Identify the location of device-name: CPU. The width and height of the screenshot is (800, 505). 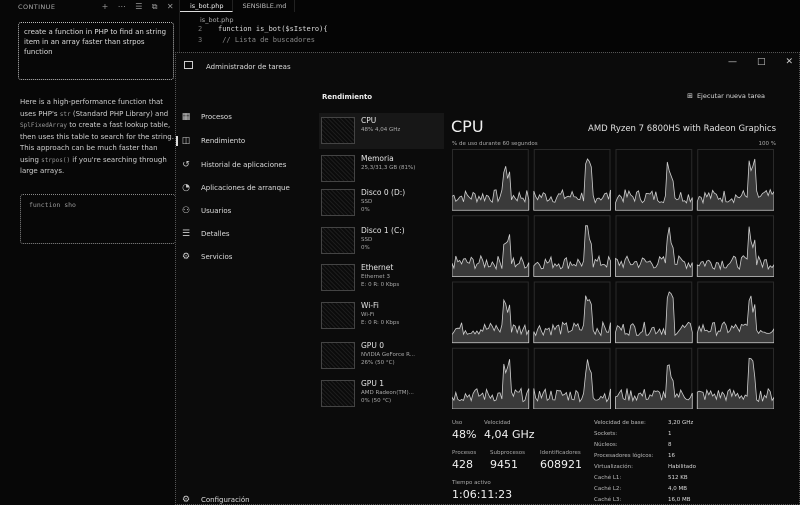
(369, 120).